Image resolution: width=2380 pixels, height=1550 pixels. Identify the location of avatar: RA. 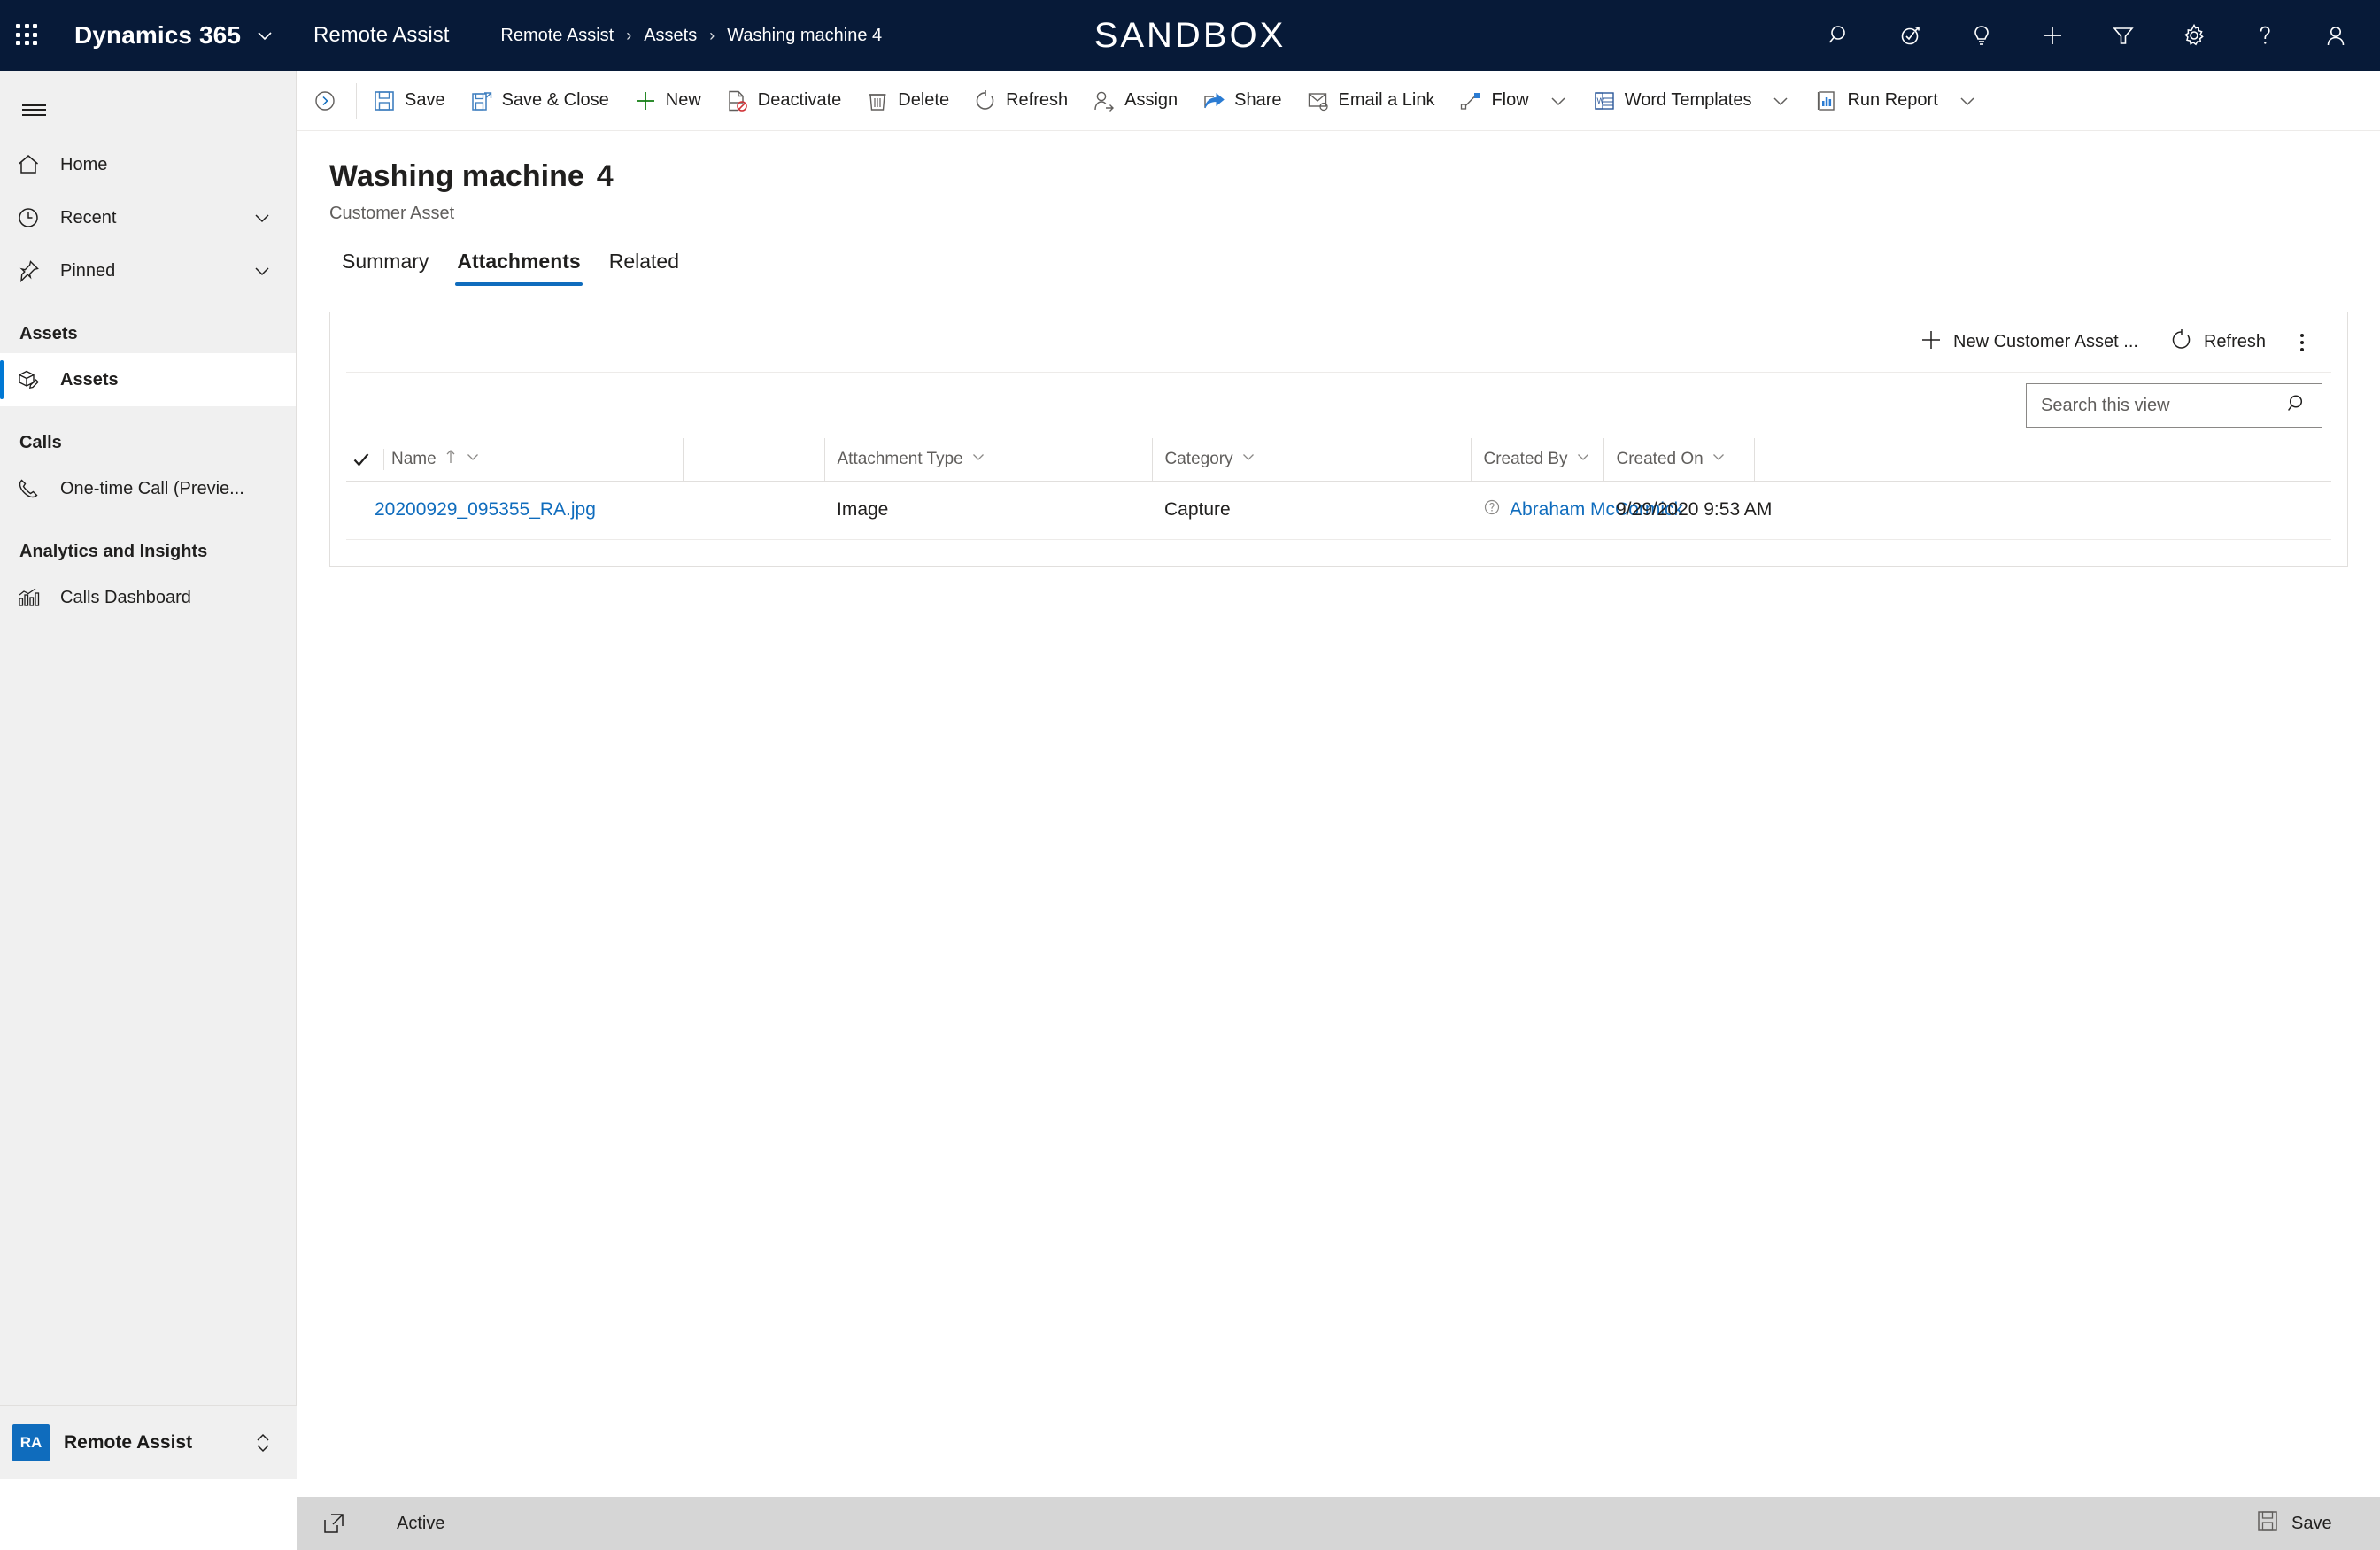
(31, 1442).